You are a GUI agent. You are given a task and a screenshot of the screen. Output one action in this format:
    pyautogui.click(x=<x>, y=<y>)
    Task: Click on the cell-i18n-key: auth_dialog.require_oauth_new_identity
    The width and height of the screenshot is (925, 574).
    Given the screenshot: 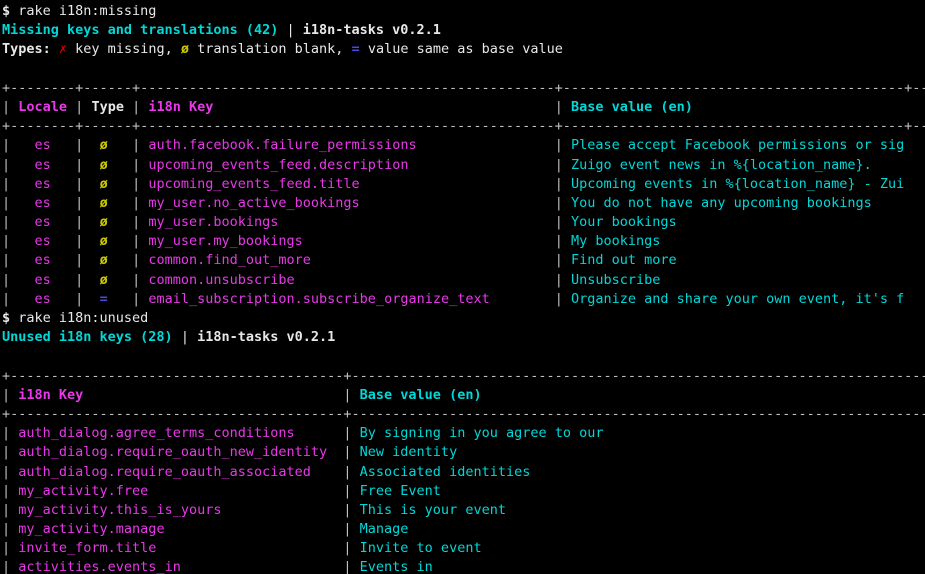 What is the action you would take?
    pyautogui.click(x=177, y=452)
    